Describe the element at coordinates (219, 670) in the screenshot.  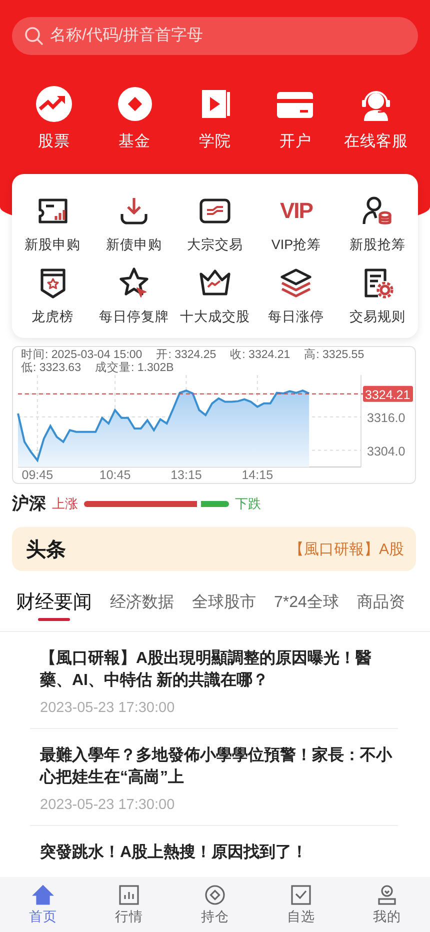
I see `news-title: 【風口研報】A股出現明顯調整的原因曝光！醫藥、AI、中特估 新的共識在哪？` at that location.